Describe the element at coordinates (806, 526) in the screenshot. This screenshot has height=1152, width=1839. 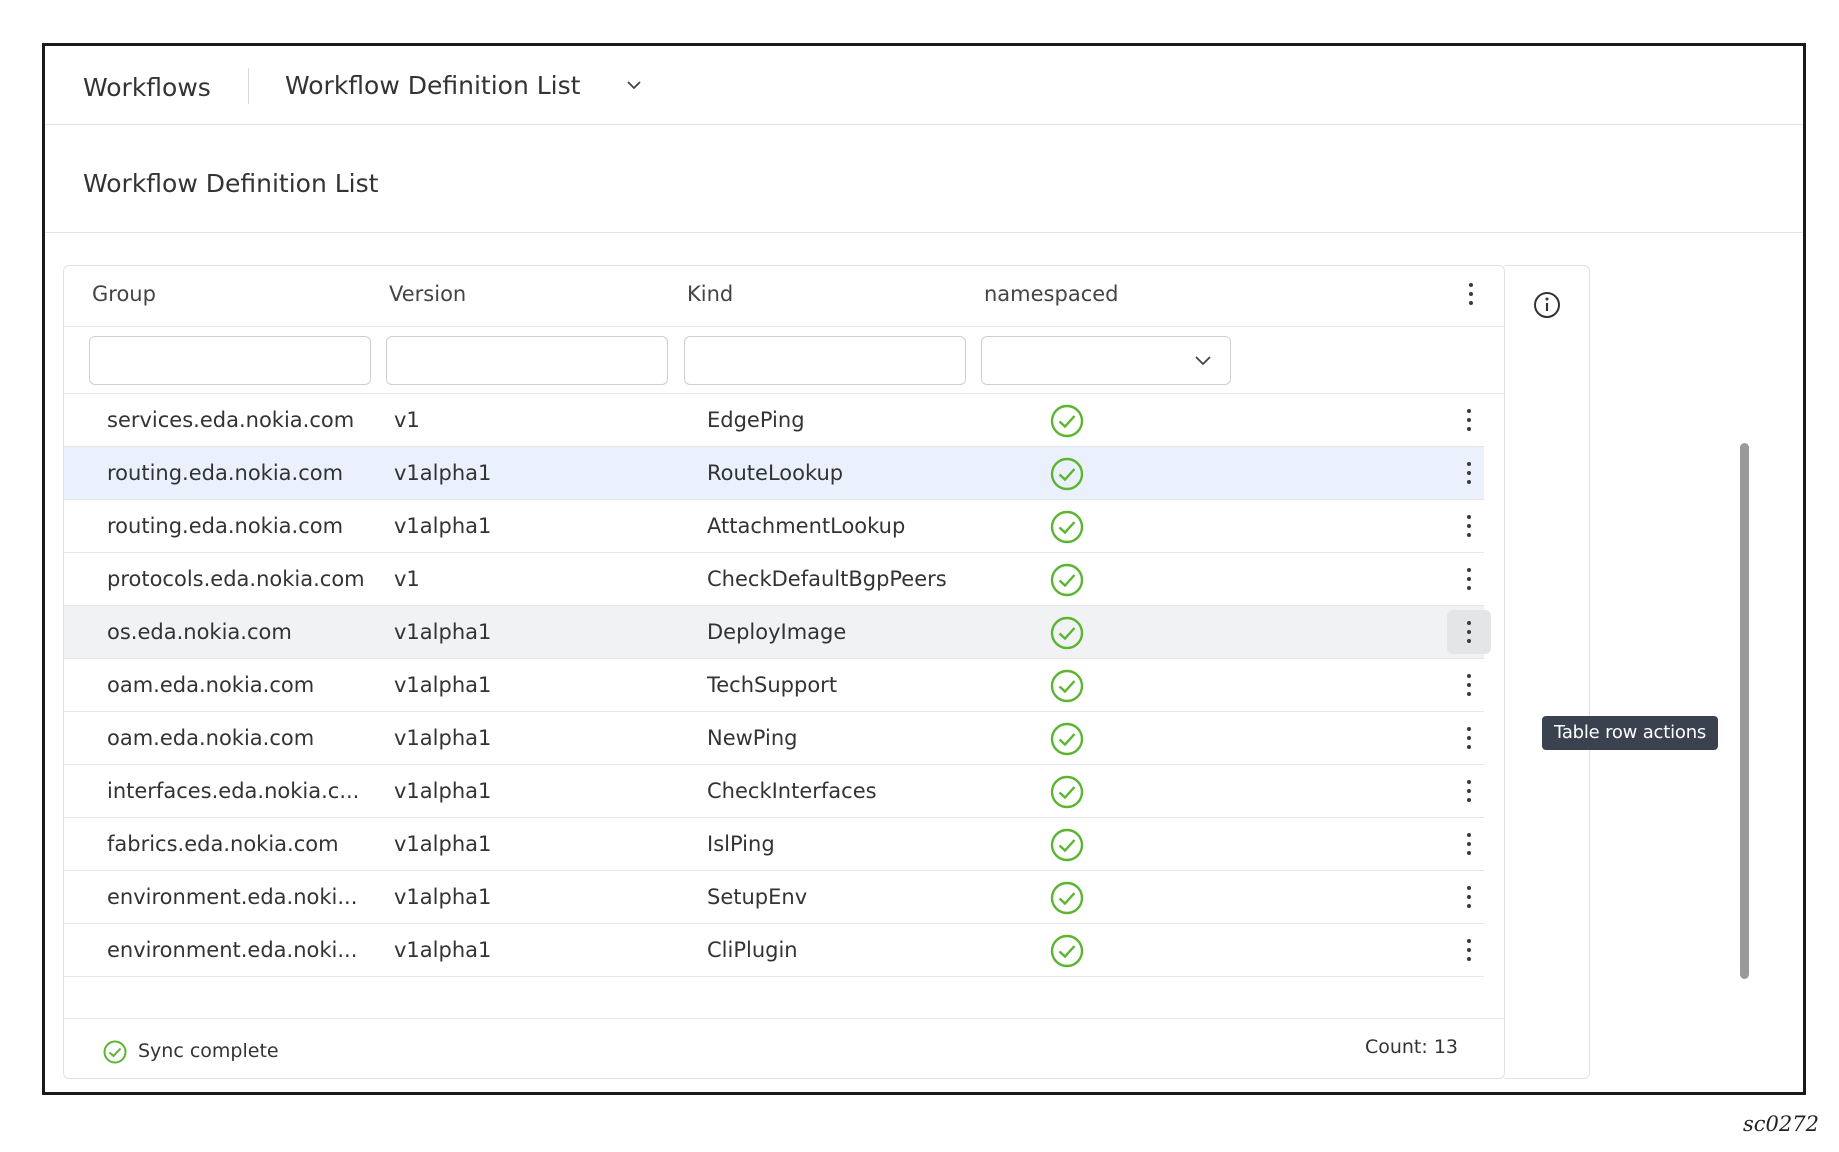
I see `kind-cell: AttachmentLookup` at that location.